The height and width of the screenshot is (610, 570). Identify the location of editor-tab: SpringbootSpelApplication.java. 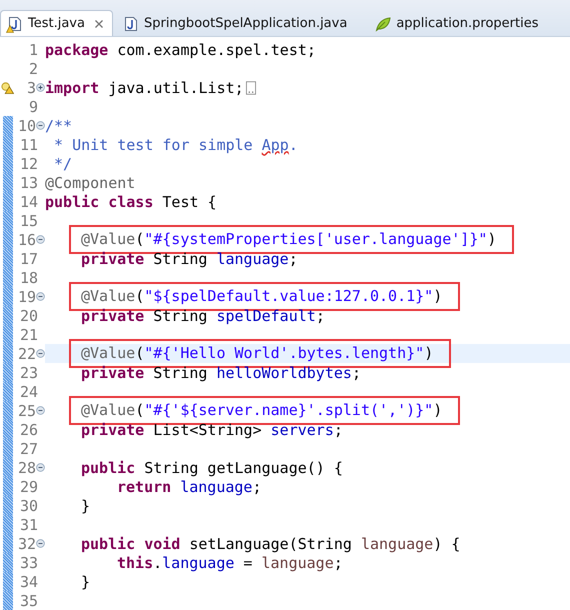
(236, 23).